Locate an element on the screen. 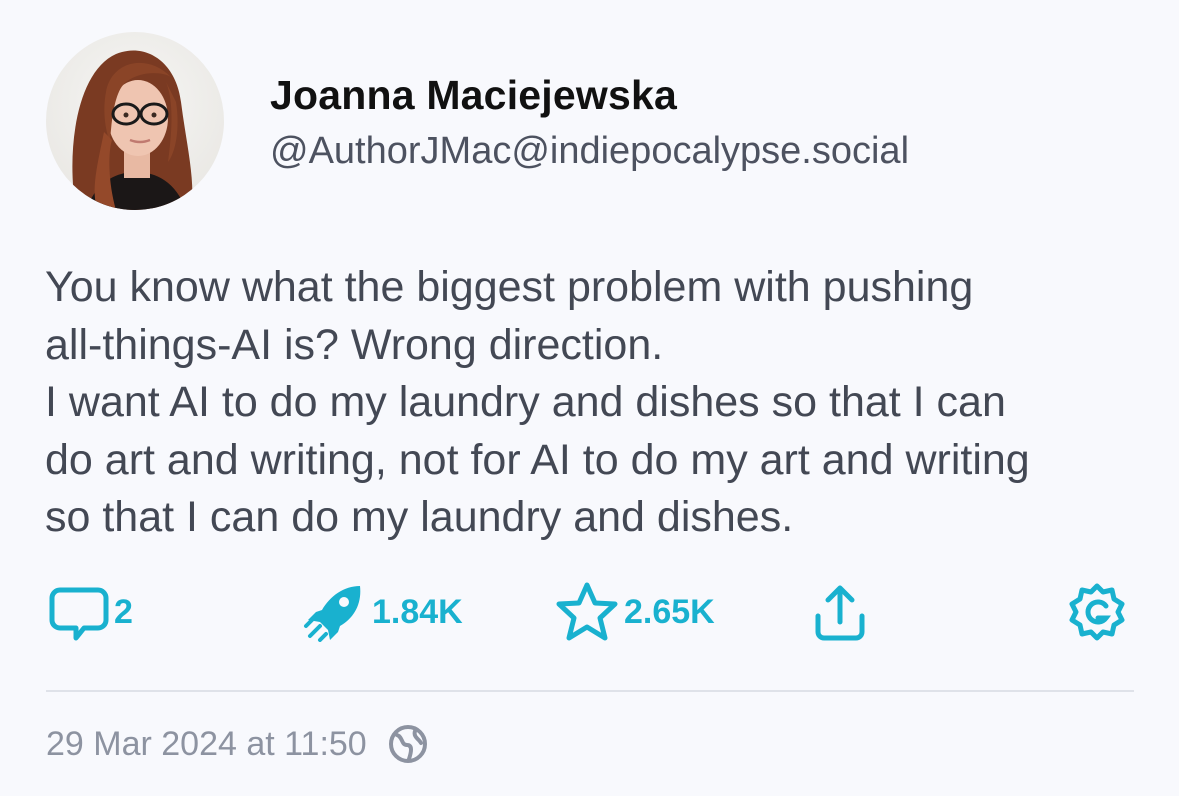  share-button is located at coordinates (840, 612).